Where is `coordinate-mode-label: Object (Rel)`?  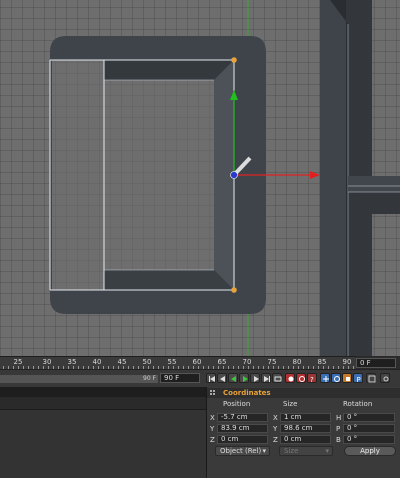 coordinate-mode-label: Object (Rel) is located at coordinates (241, 451).